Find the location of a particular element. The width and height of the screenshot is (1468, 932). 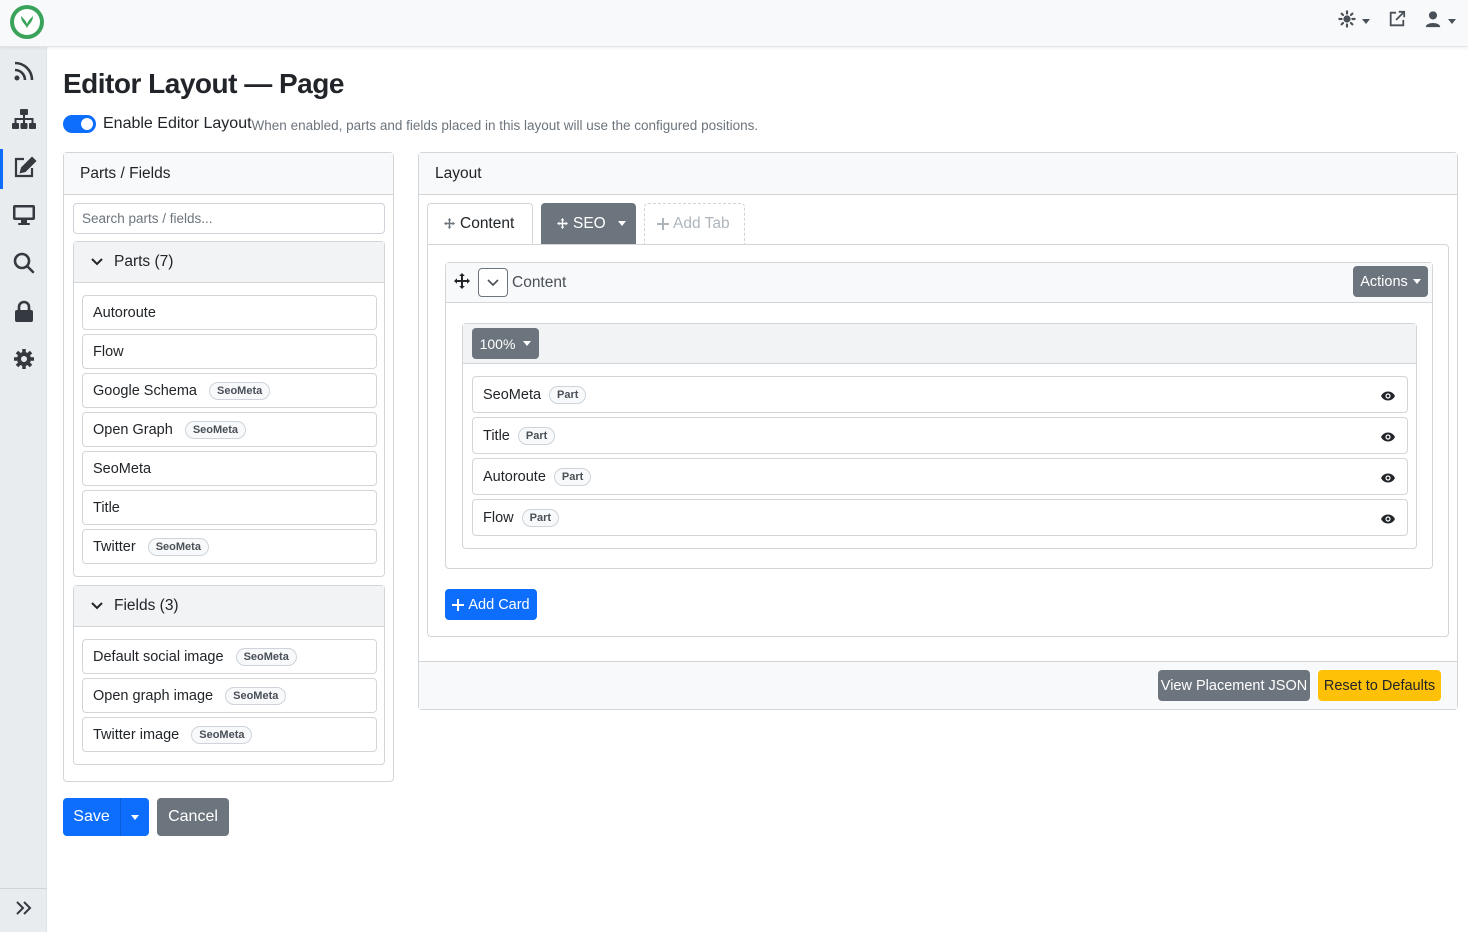

orchard-logo-icon is located at coordinates (27, 22).